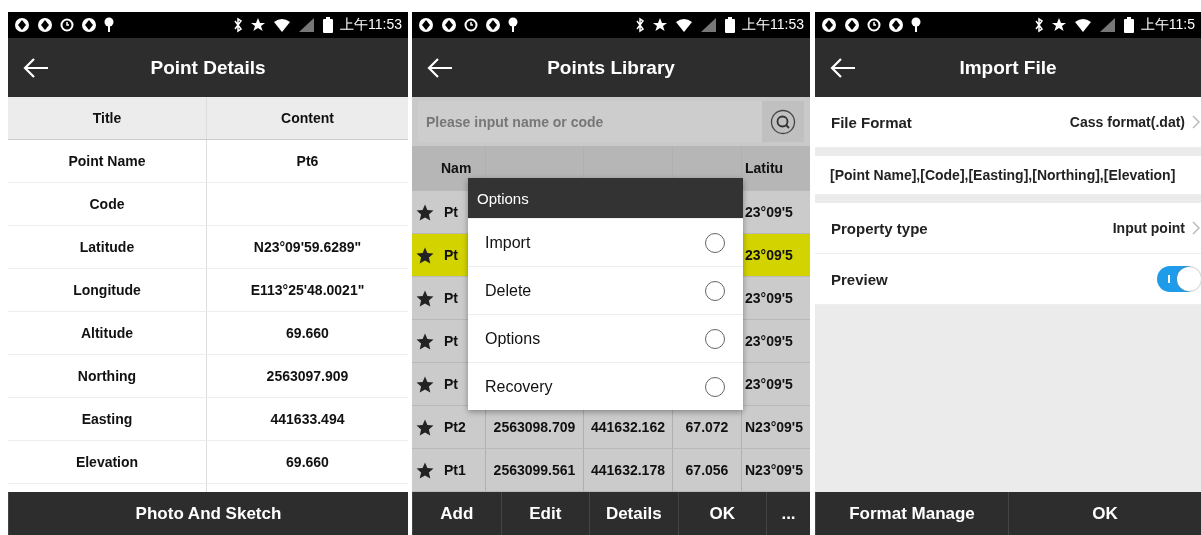  What do you see at coordinates (860, 279) in the screenshot?
I see `setting-label: Preview` at bounding box center [860, 279].